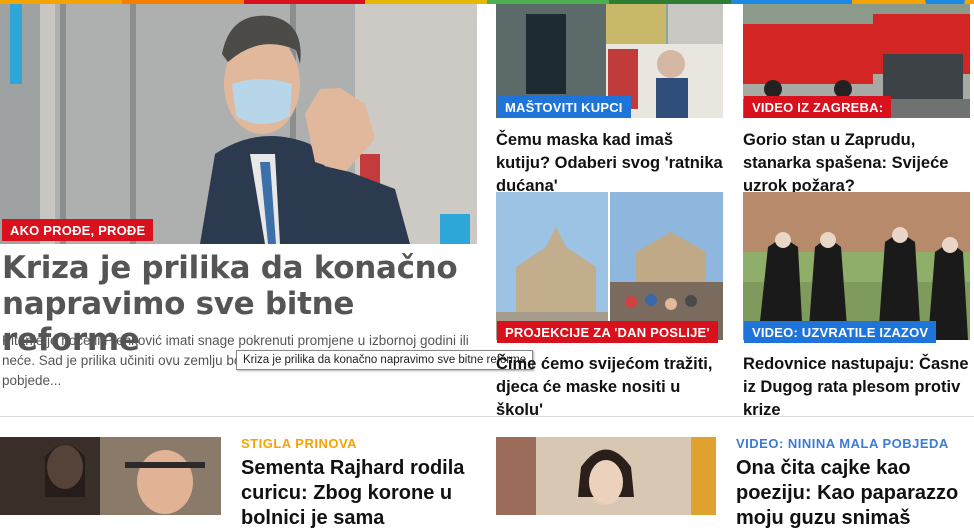  I want to click on card-tag: PROJEKCIJE ZA 'DAN POSLIJE', so click(607, 332).